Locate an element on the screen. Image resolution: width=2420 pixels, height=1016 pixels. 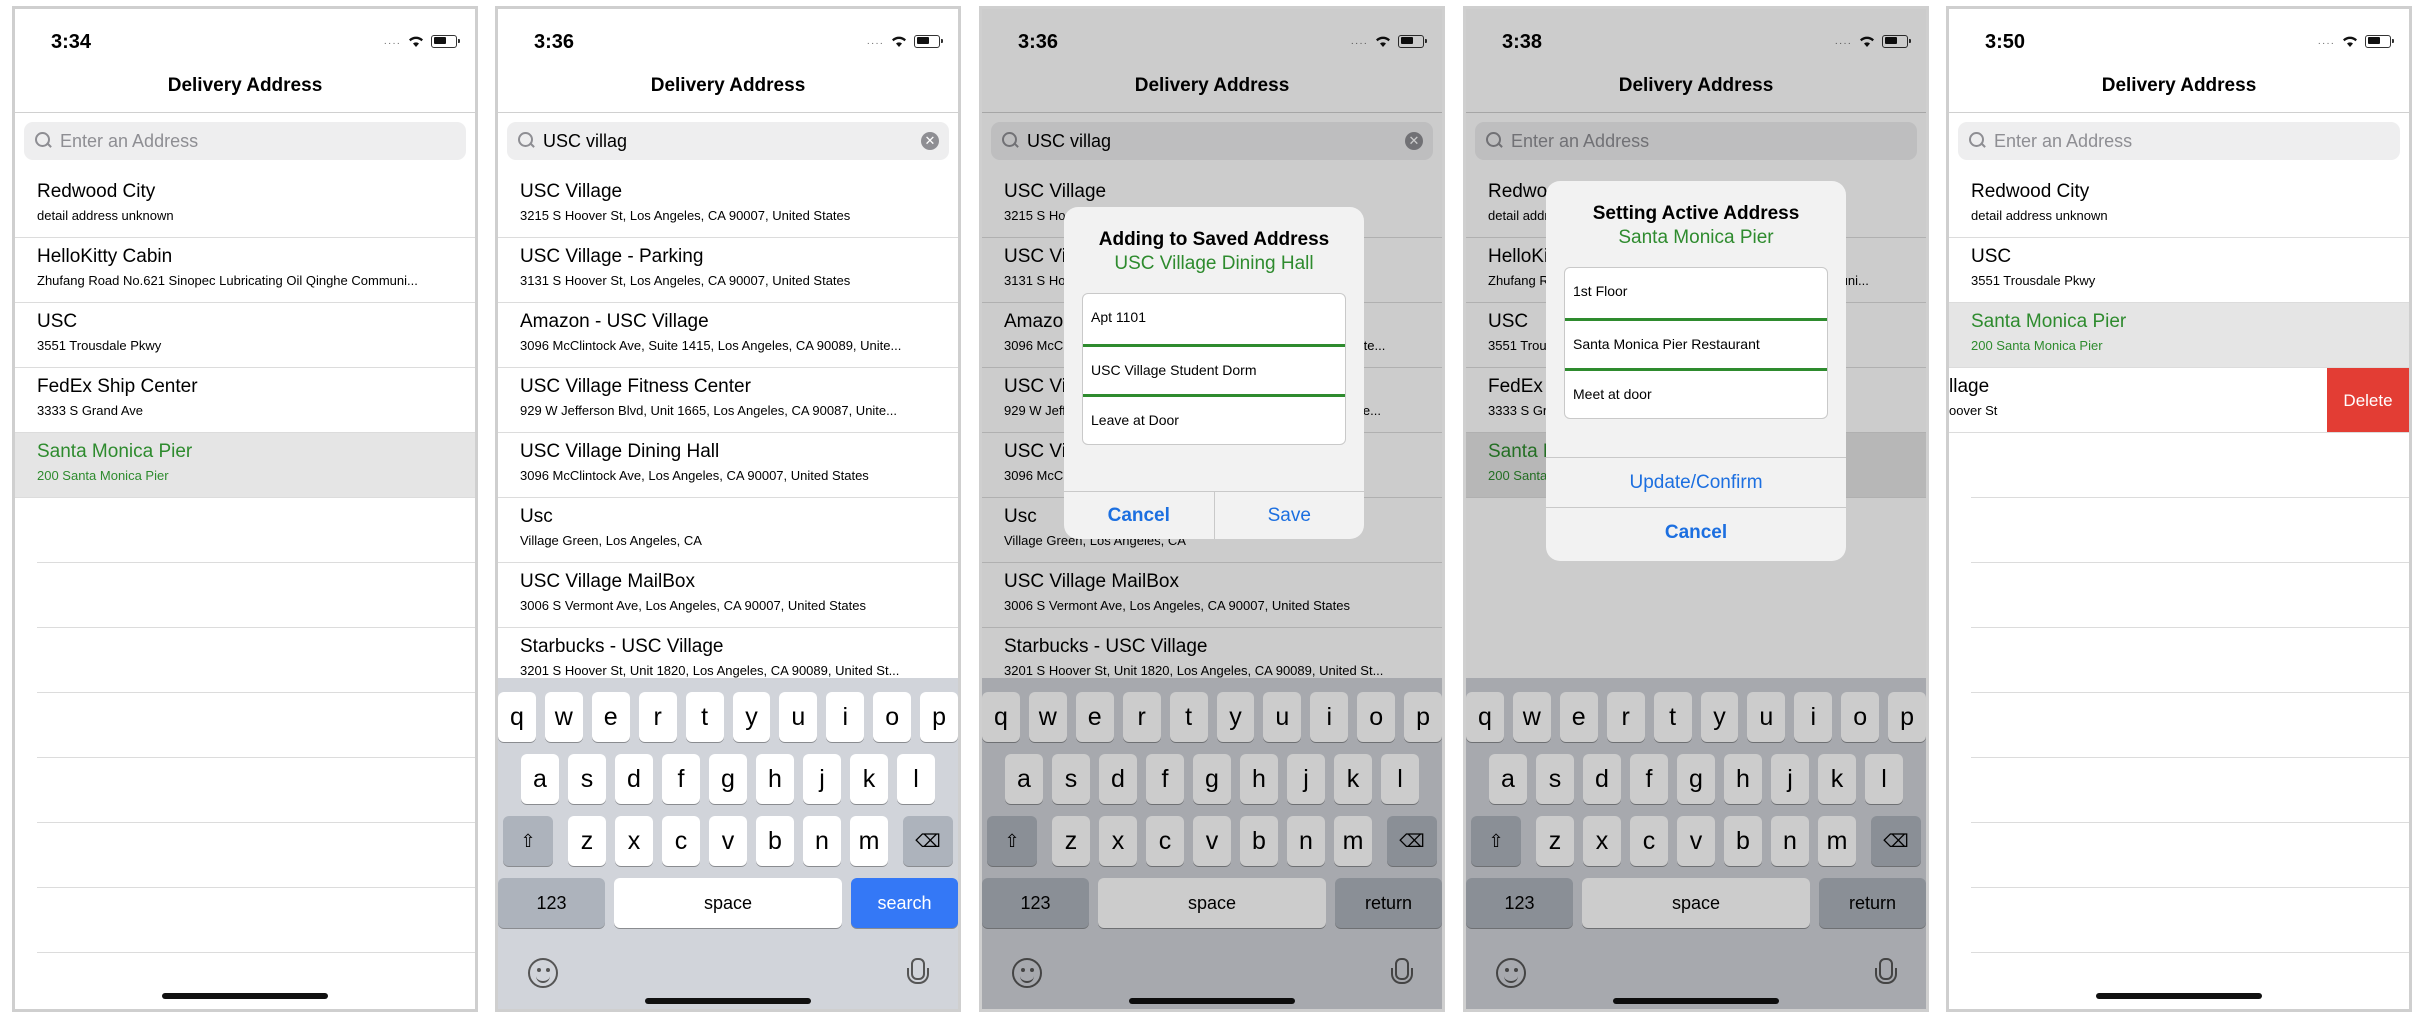
clear-icon: ✕ is located at coordinates (930, 141).